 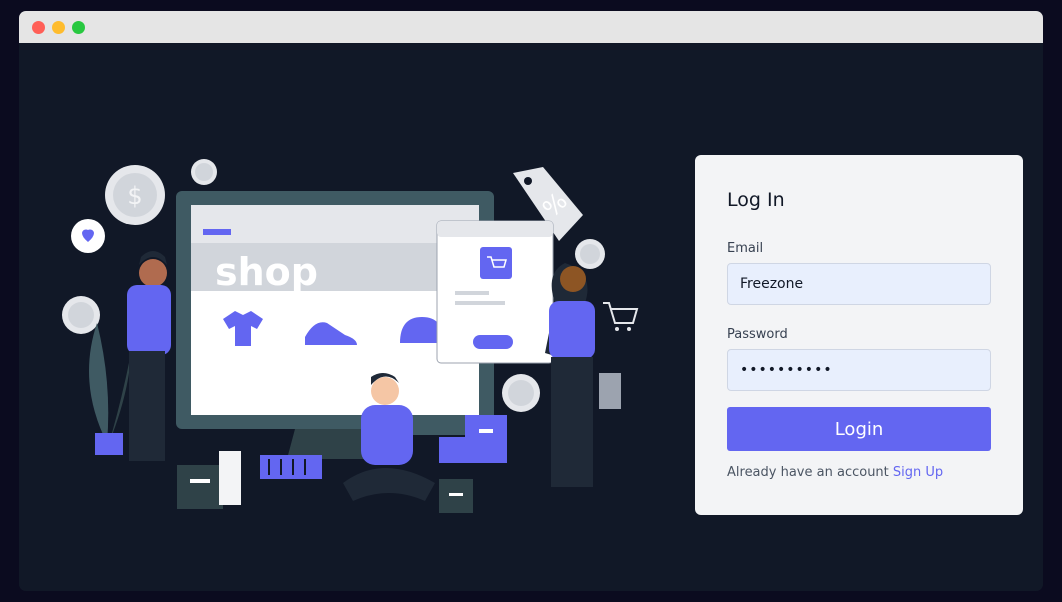 What do you see at coordinates (859, 370) in the screenshot?
I see `password-field` at bounding box center [859, 370].